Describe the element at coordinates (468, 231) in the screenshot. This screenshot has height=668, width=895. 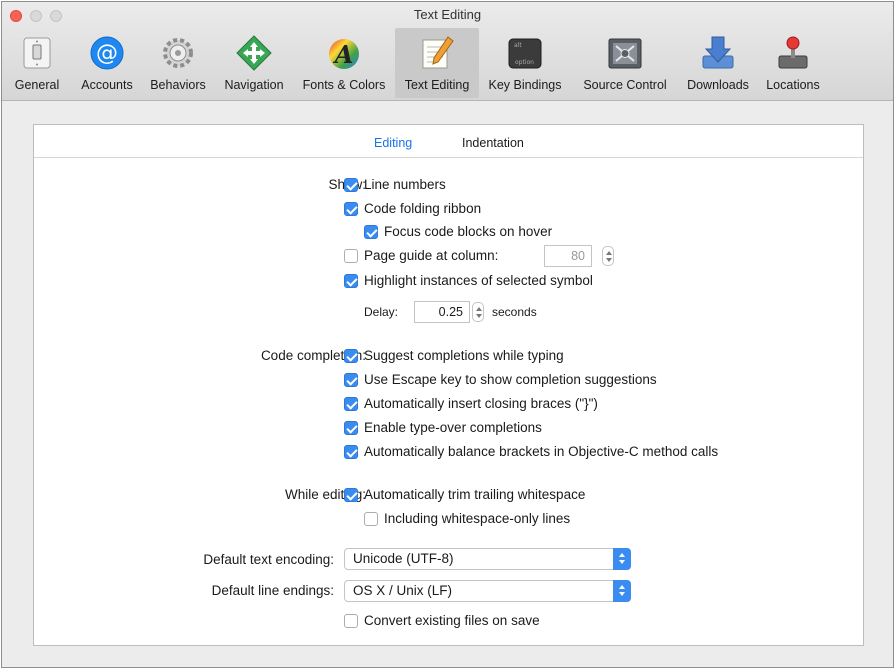
I see `focus-blocks-label: Focus code blocks on hover` at that location.